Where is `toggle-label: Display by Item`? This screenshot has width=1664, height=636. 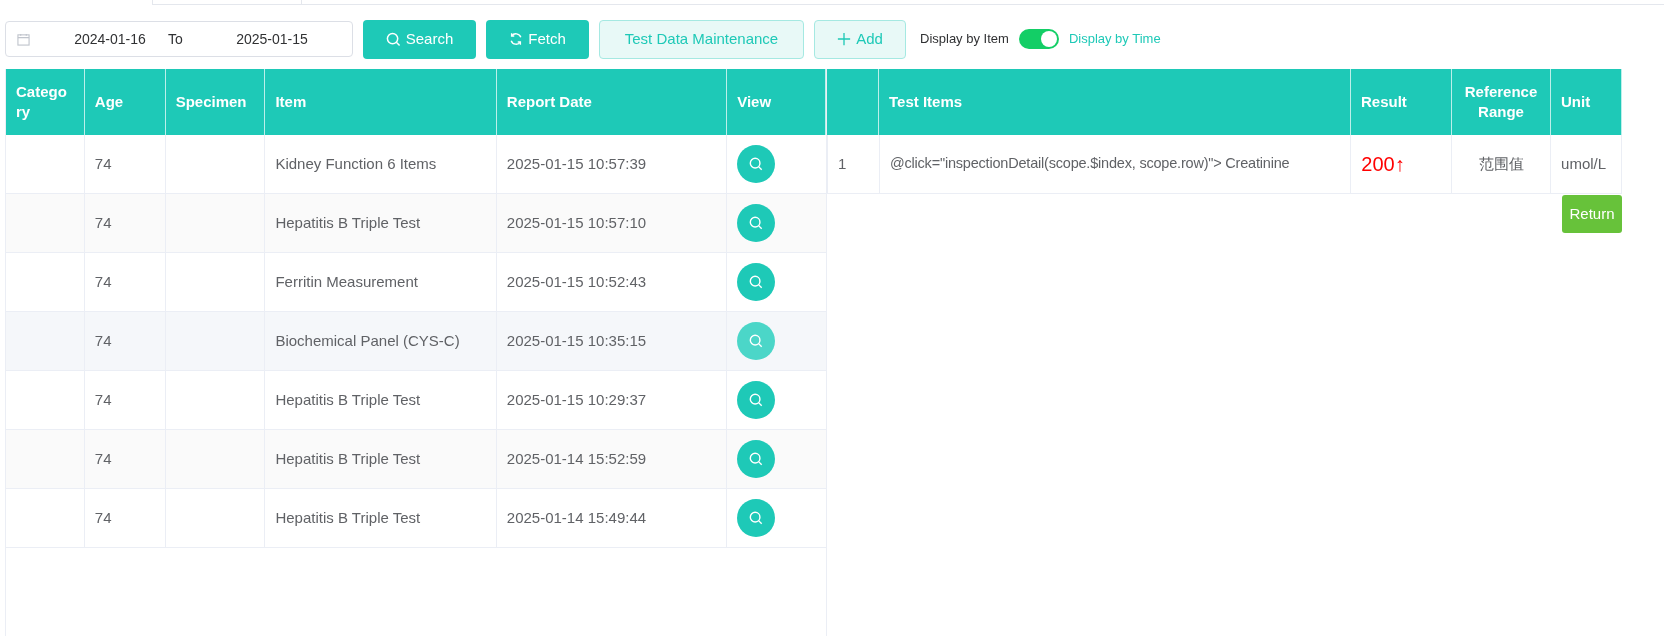
toggle-label: Display by Item is located at coordinates (964, 39).